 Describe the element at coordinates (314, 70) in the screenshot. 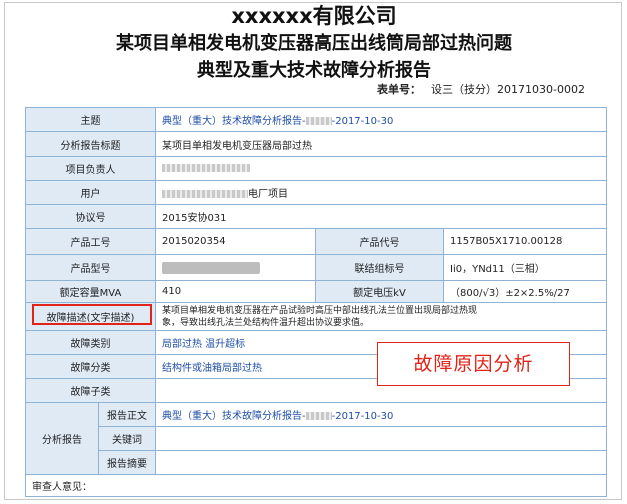

I see `report-title-line2: 典型及重大技术故障分析报告` at that location.